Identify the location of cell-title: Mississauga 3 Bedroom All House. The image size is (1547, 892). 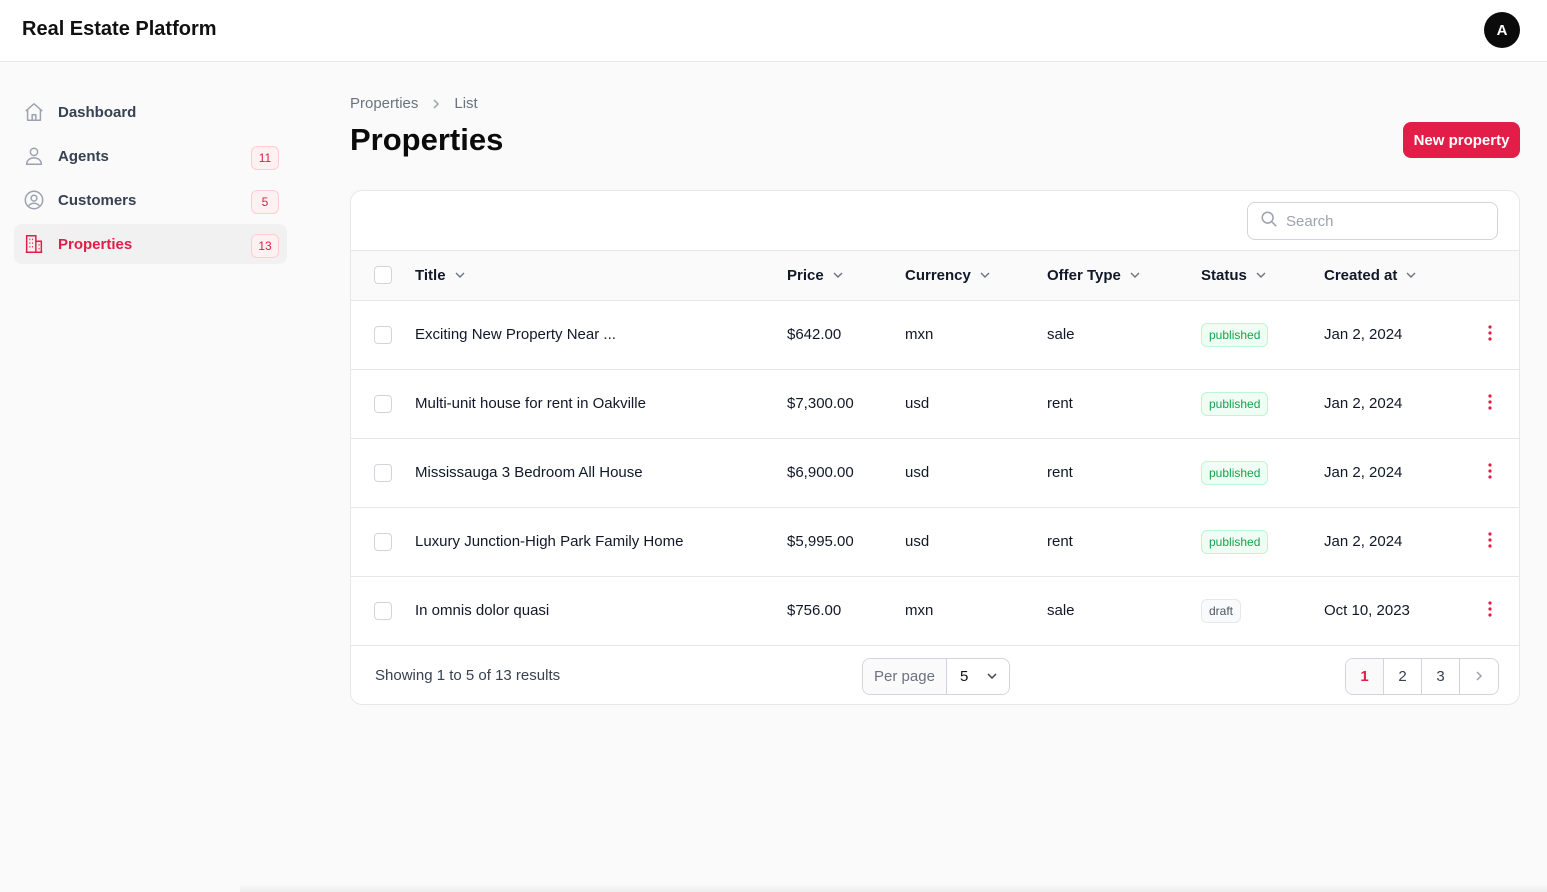
(529, 472).